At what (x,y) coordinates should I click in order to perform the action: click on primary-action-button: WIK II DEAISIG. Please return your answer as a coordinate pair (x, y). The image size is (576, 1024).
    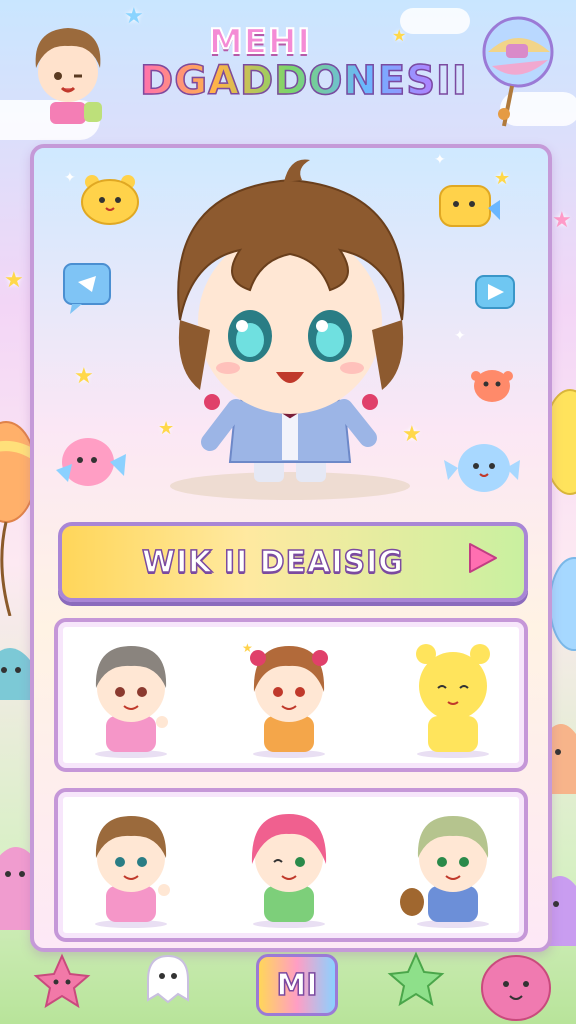
    Looking at the image, I should click on (293, 562).